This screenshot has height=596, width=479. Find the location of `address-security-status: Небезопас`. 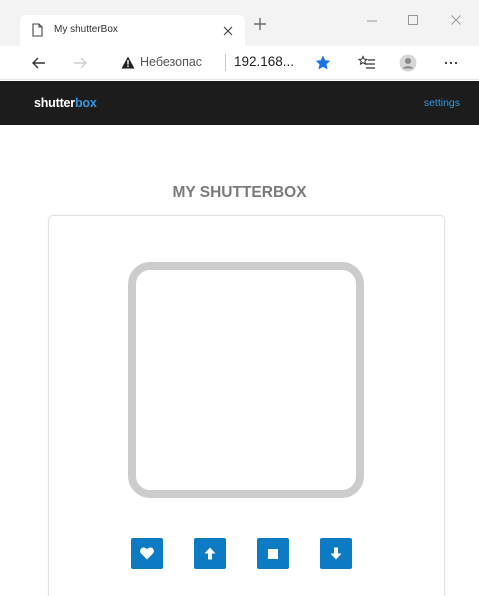

address-security-status: Небезопас is located at coordinates (171, 62).